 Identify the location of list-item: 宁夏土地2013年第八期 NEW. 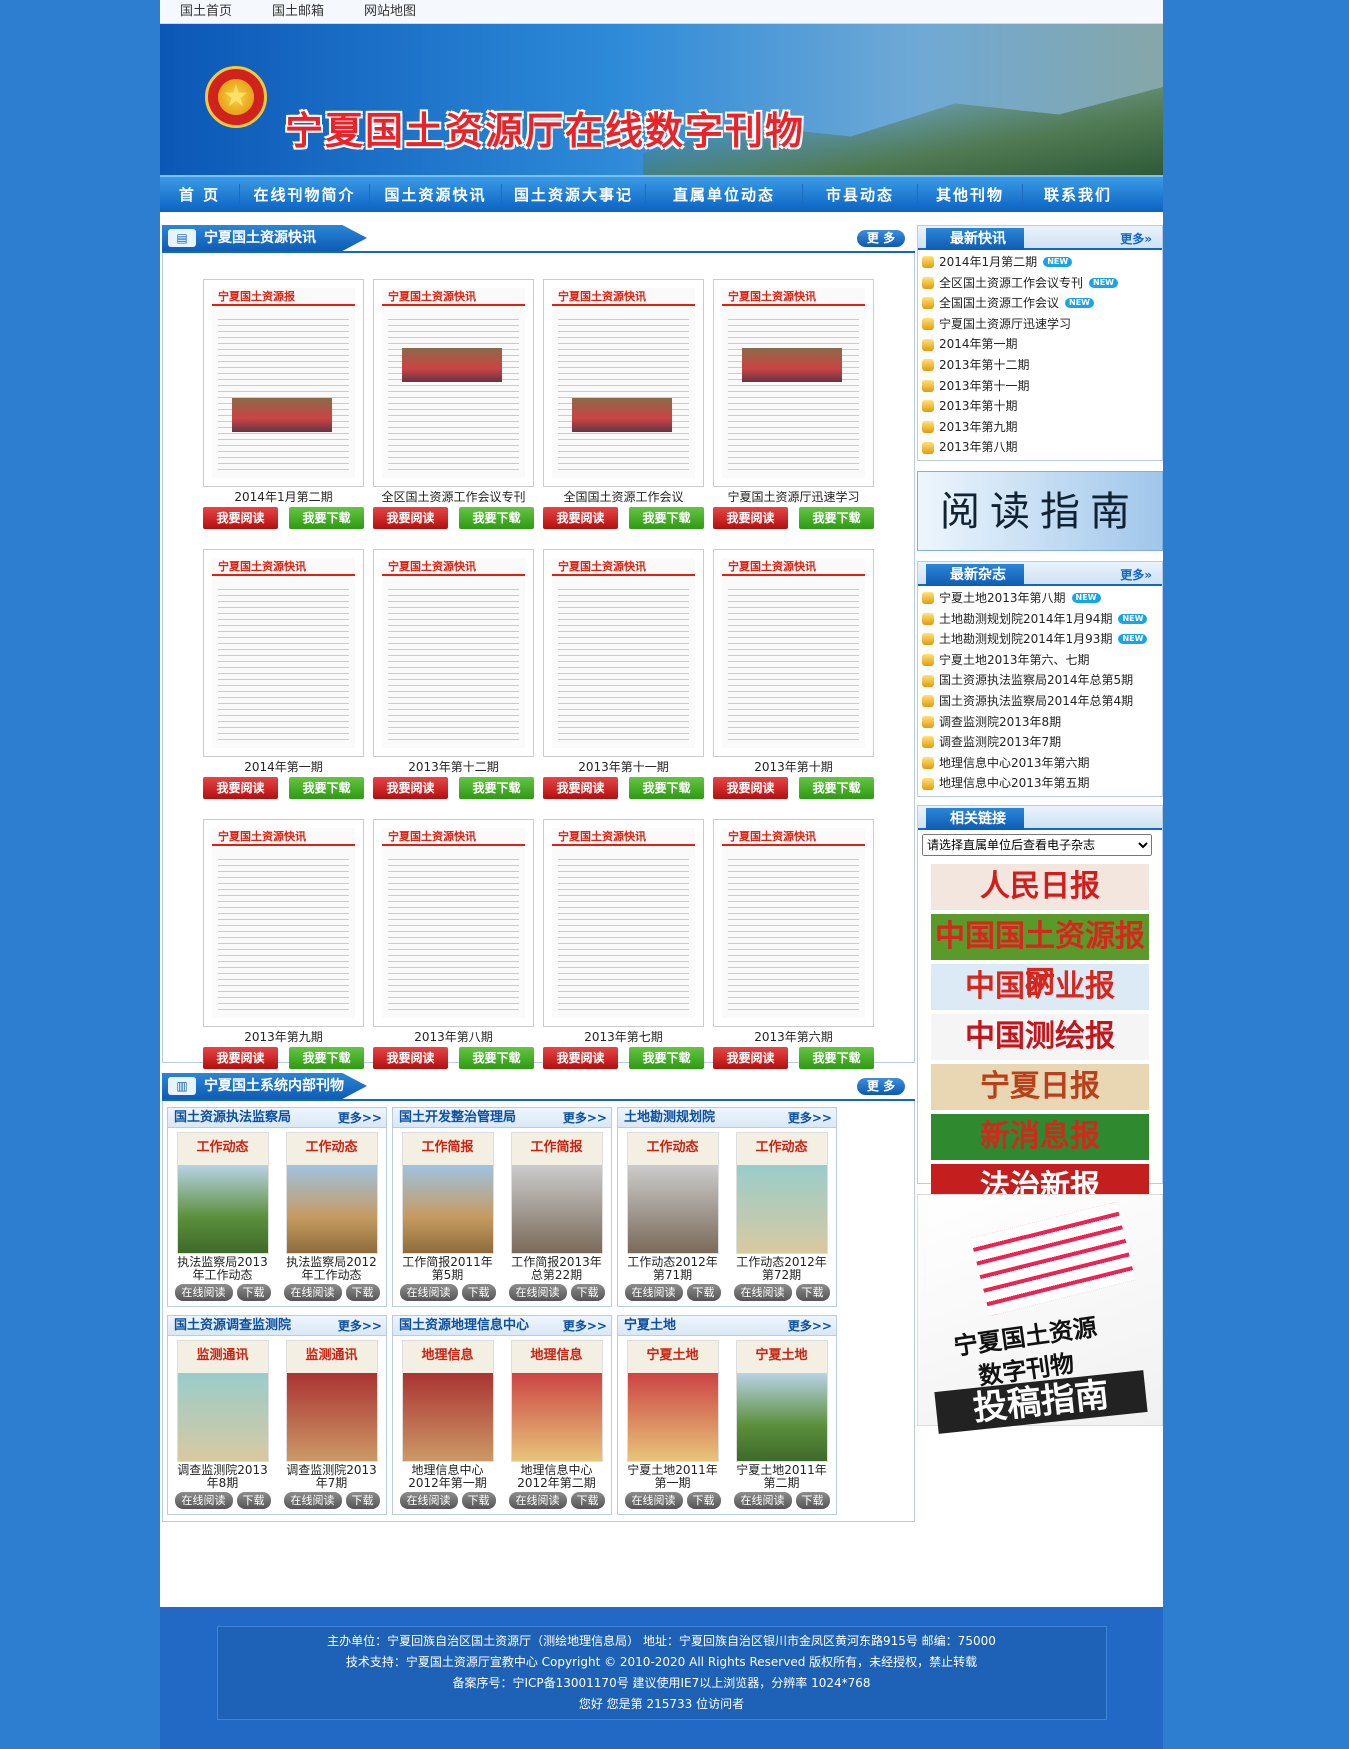
(1040, 598).